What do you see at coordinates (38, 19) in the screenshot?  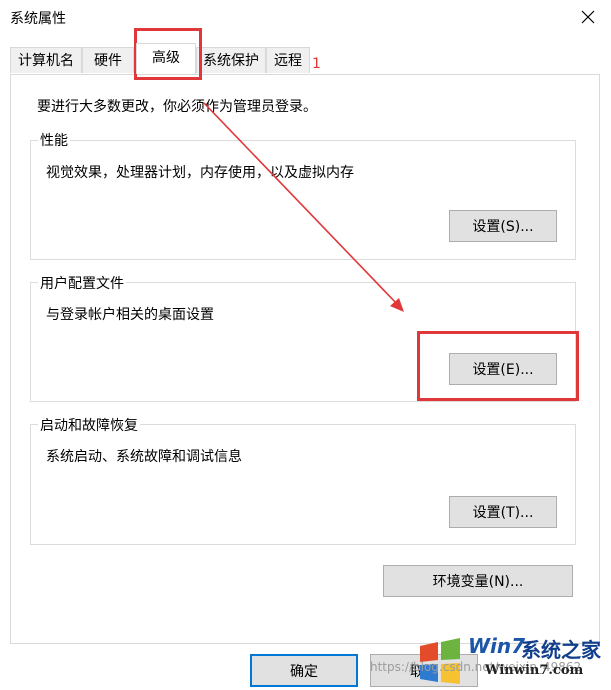 I see `window-title: 系统属性` at bounding box center [38, 19].